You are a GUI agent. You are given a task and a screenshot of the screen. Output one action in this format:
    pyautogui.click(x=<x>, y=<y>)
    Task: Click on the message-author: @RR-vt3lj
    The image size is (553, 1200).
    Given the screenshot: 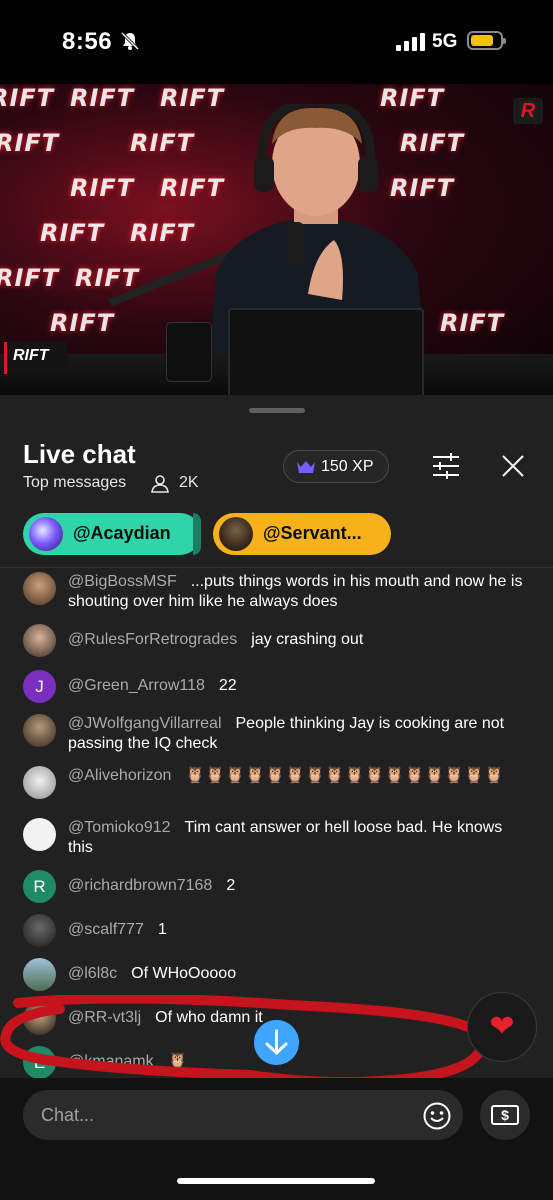 What is the action you would take?
    pyautogui.click(x=104, y=1017)
    